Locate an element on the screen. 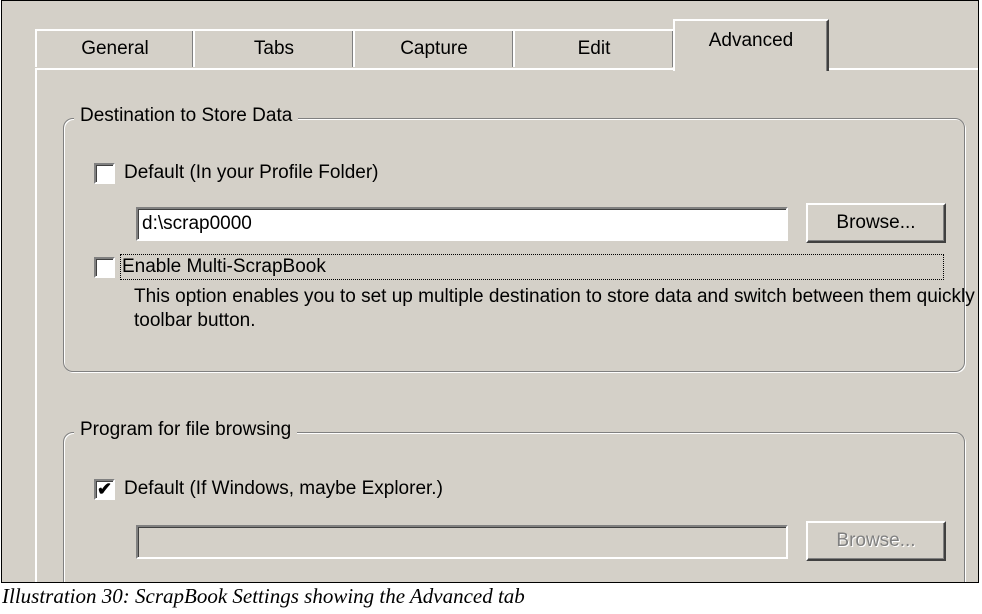  file-browser-group-title: Program for file browsing is located at coordinates (186, 430).